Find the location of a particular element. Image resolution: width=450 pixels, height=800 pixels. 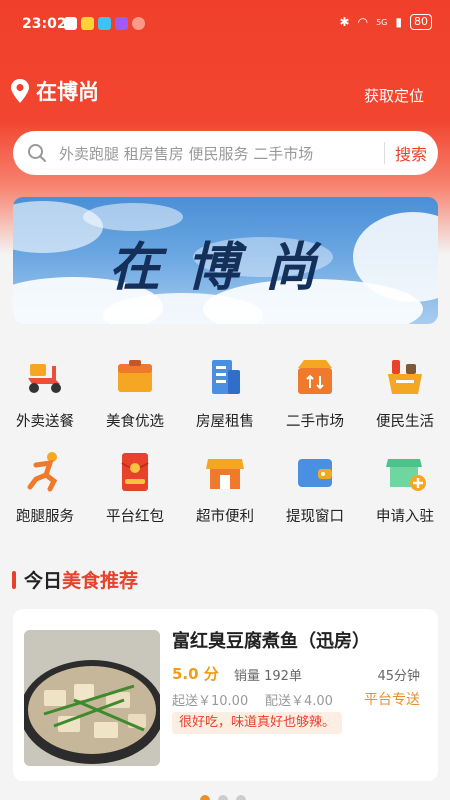

notification-icons is located at coordinates (104, 23).